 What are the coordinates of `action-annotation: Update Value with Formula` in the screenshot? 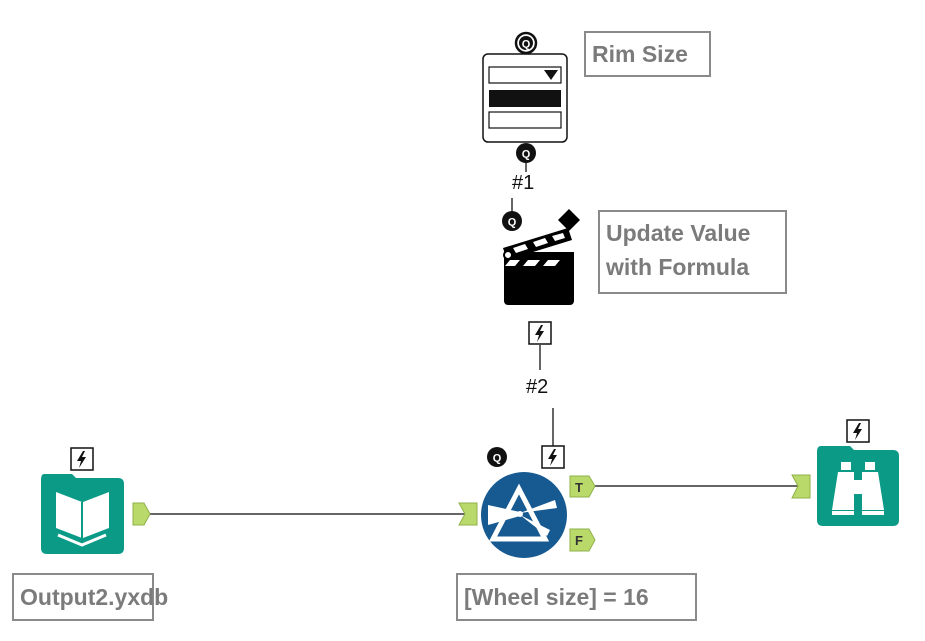 It's located at (692, 252).